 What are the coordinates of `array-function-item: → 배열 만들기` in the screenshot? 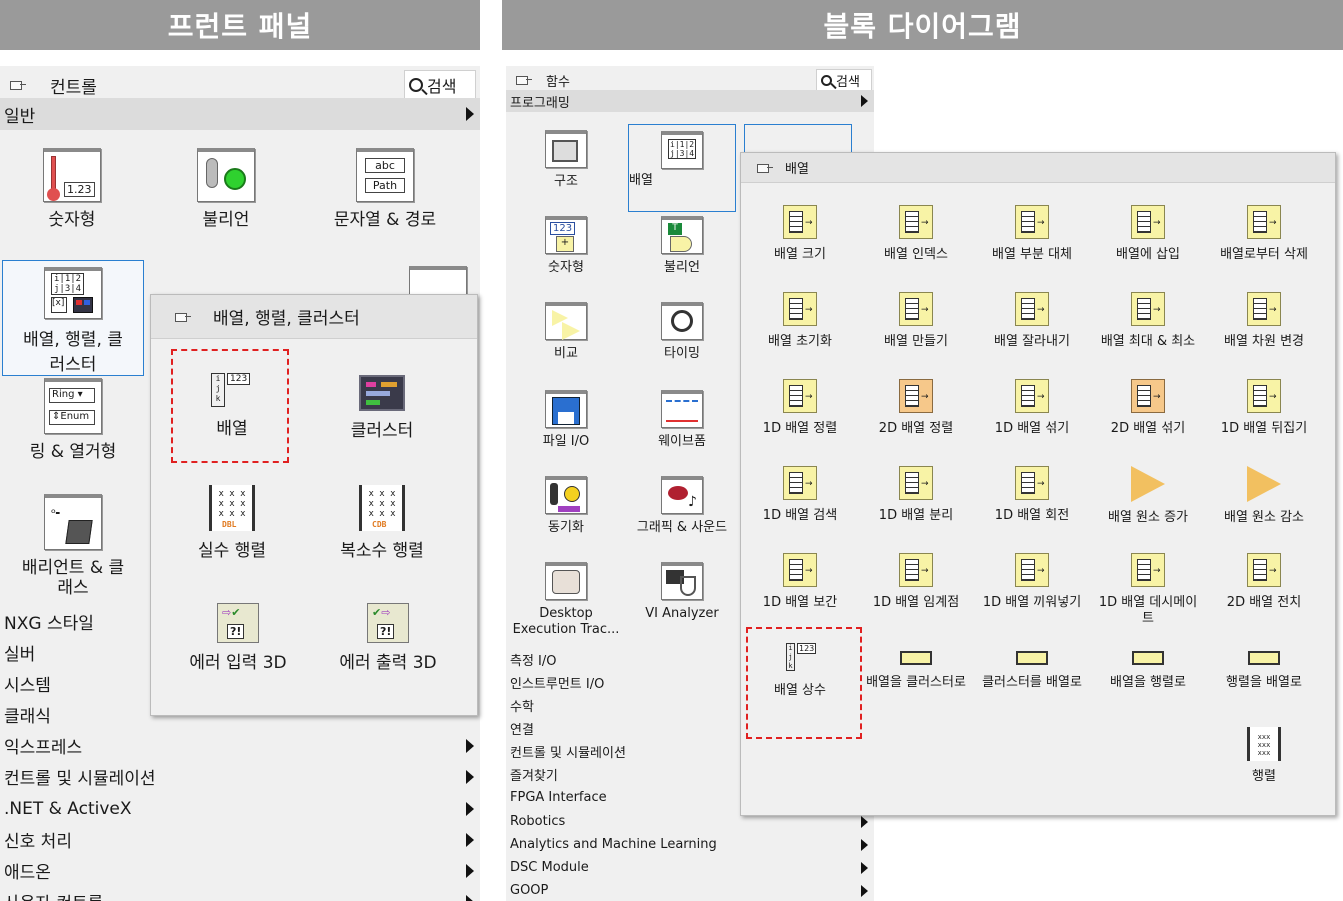 It's located at (916, 321).